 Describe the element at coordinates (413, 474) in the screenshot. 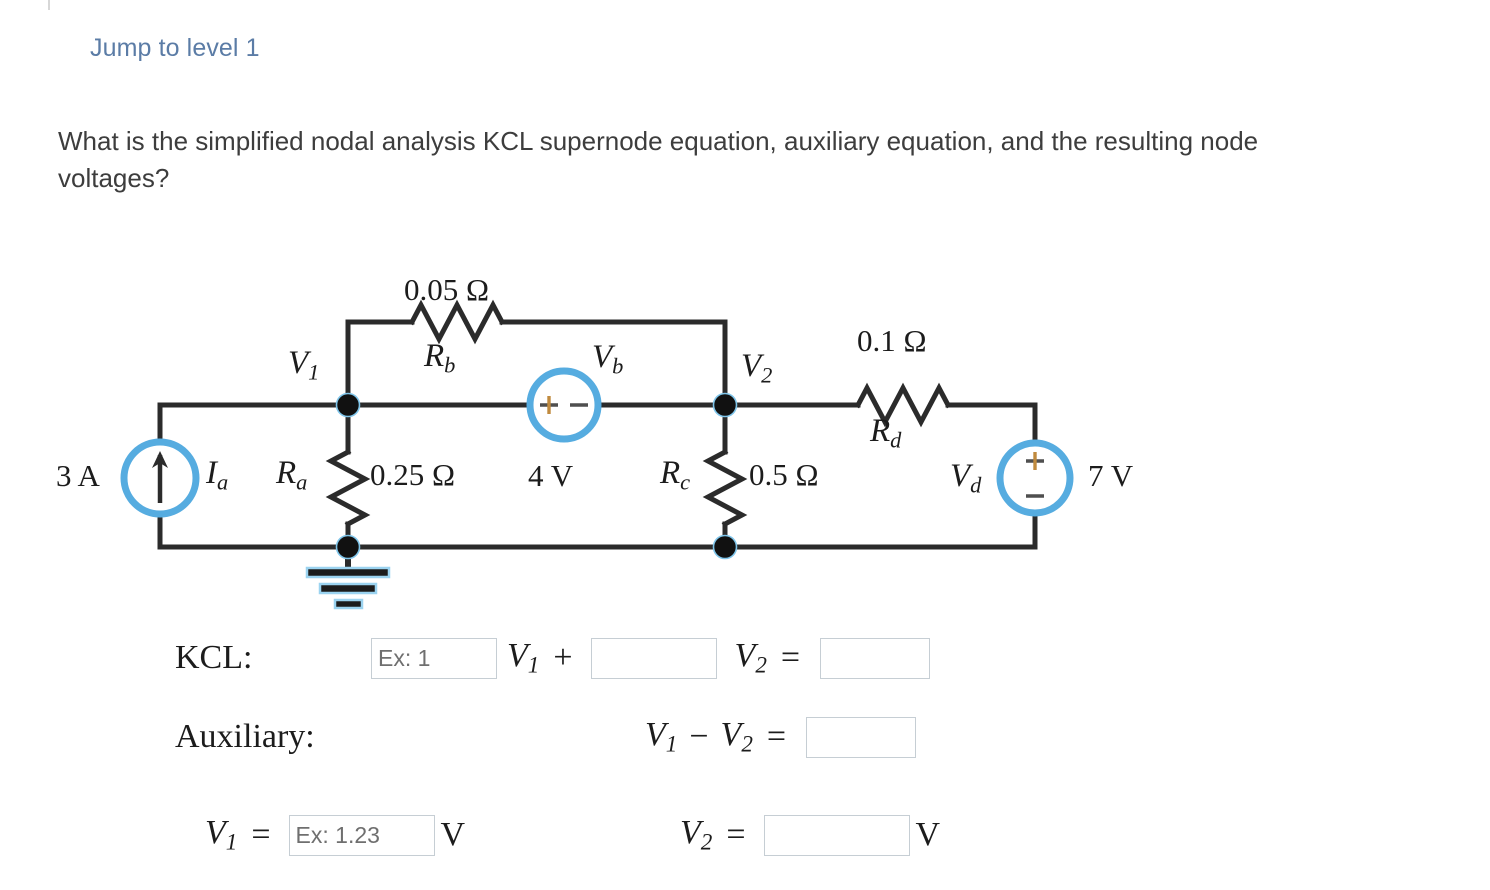

I see `resistor-ra-value: 0.25 Ω` at that location.